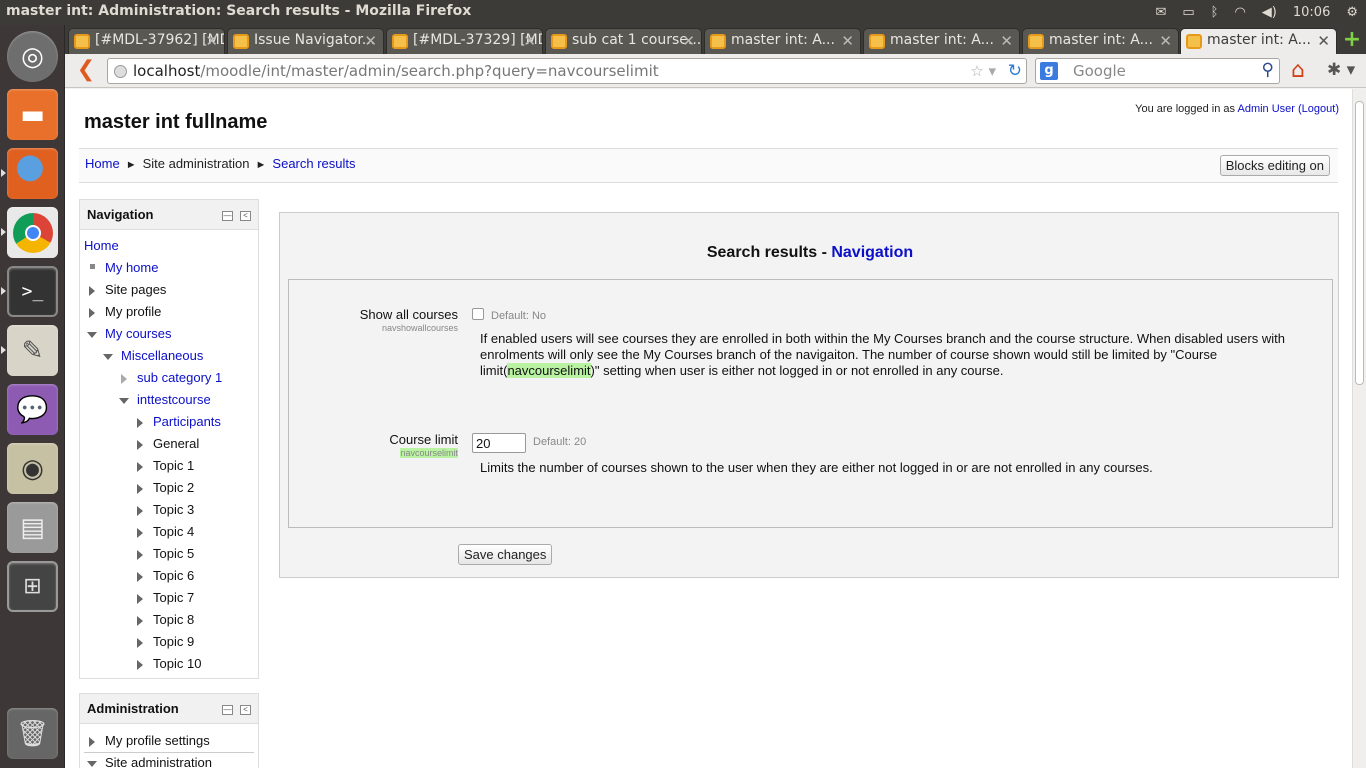 The width and height of the screenshot is (1366, 768). Describe the element at coordinates (32, 350) in the screenshot. I see `text-editor-icon: ✎` at that location.